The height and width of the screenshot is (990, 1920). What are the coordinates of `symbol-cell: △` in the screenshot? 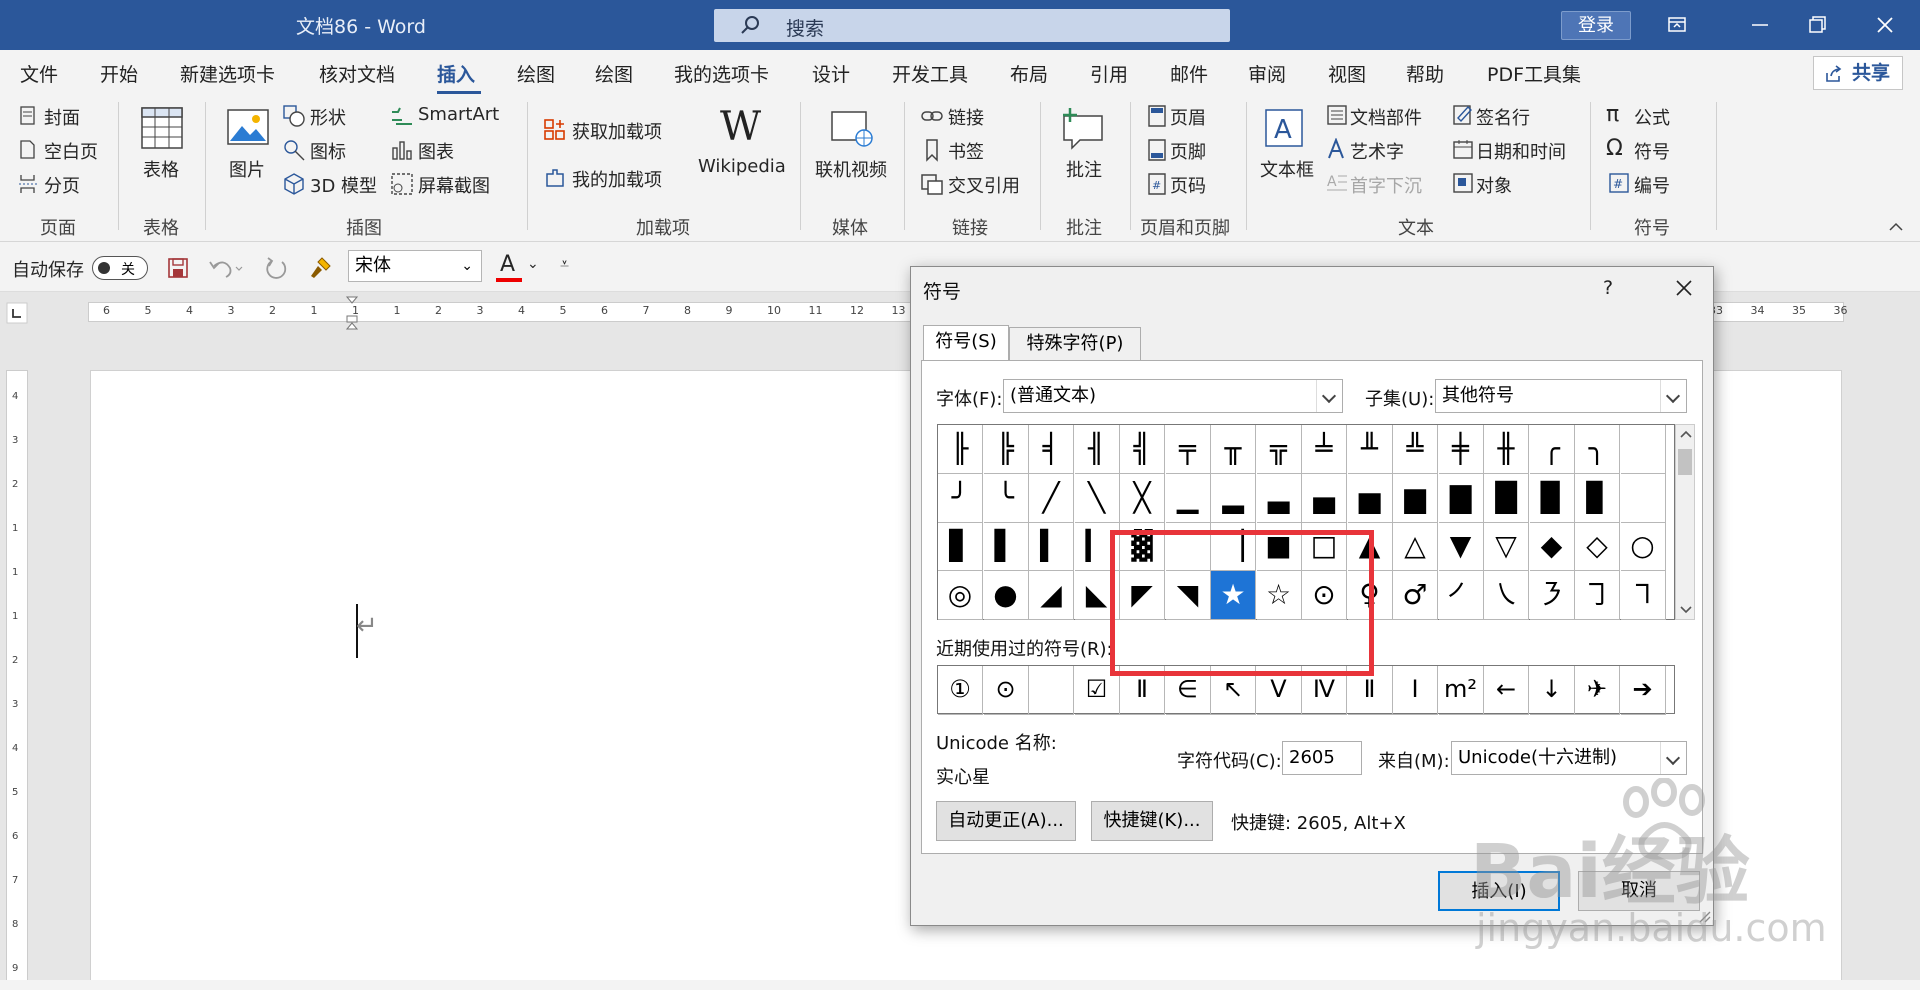 It's located at (1415, 546).